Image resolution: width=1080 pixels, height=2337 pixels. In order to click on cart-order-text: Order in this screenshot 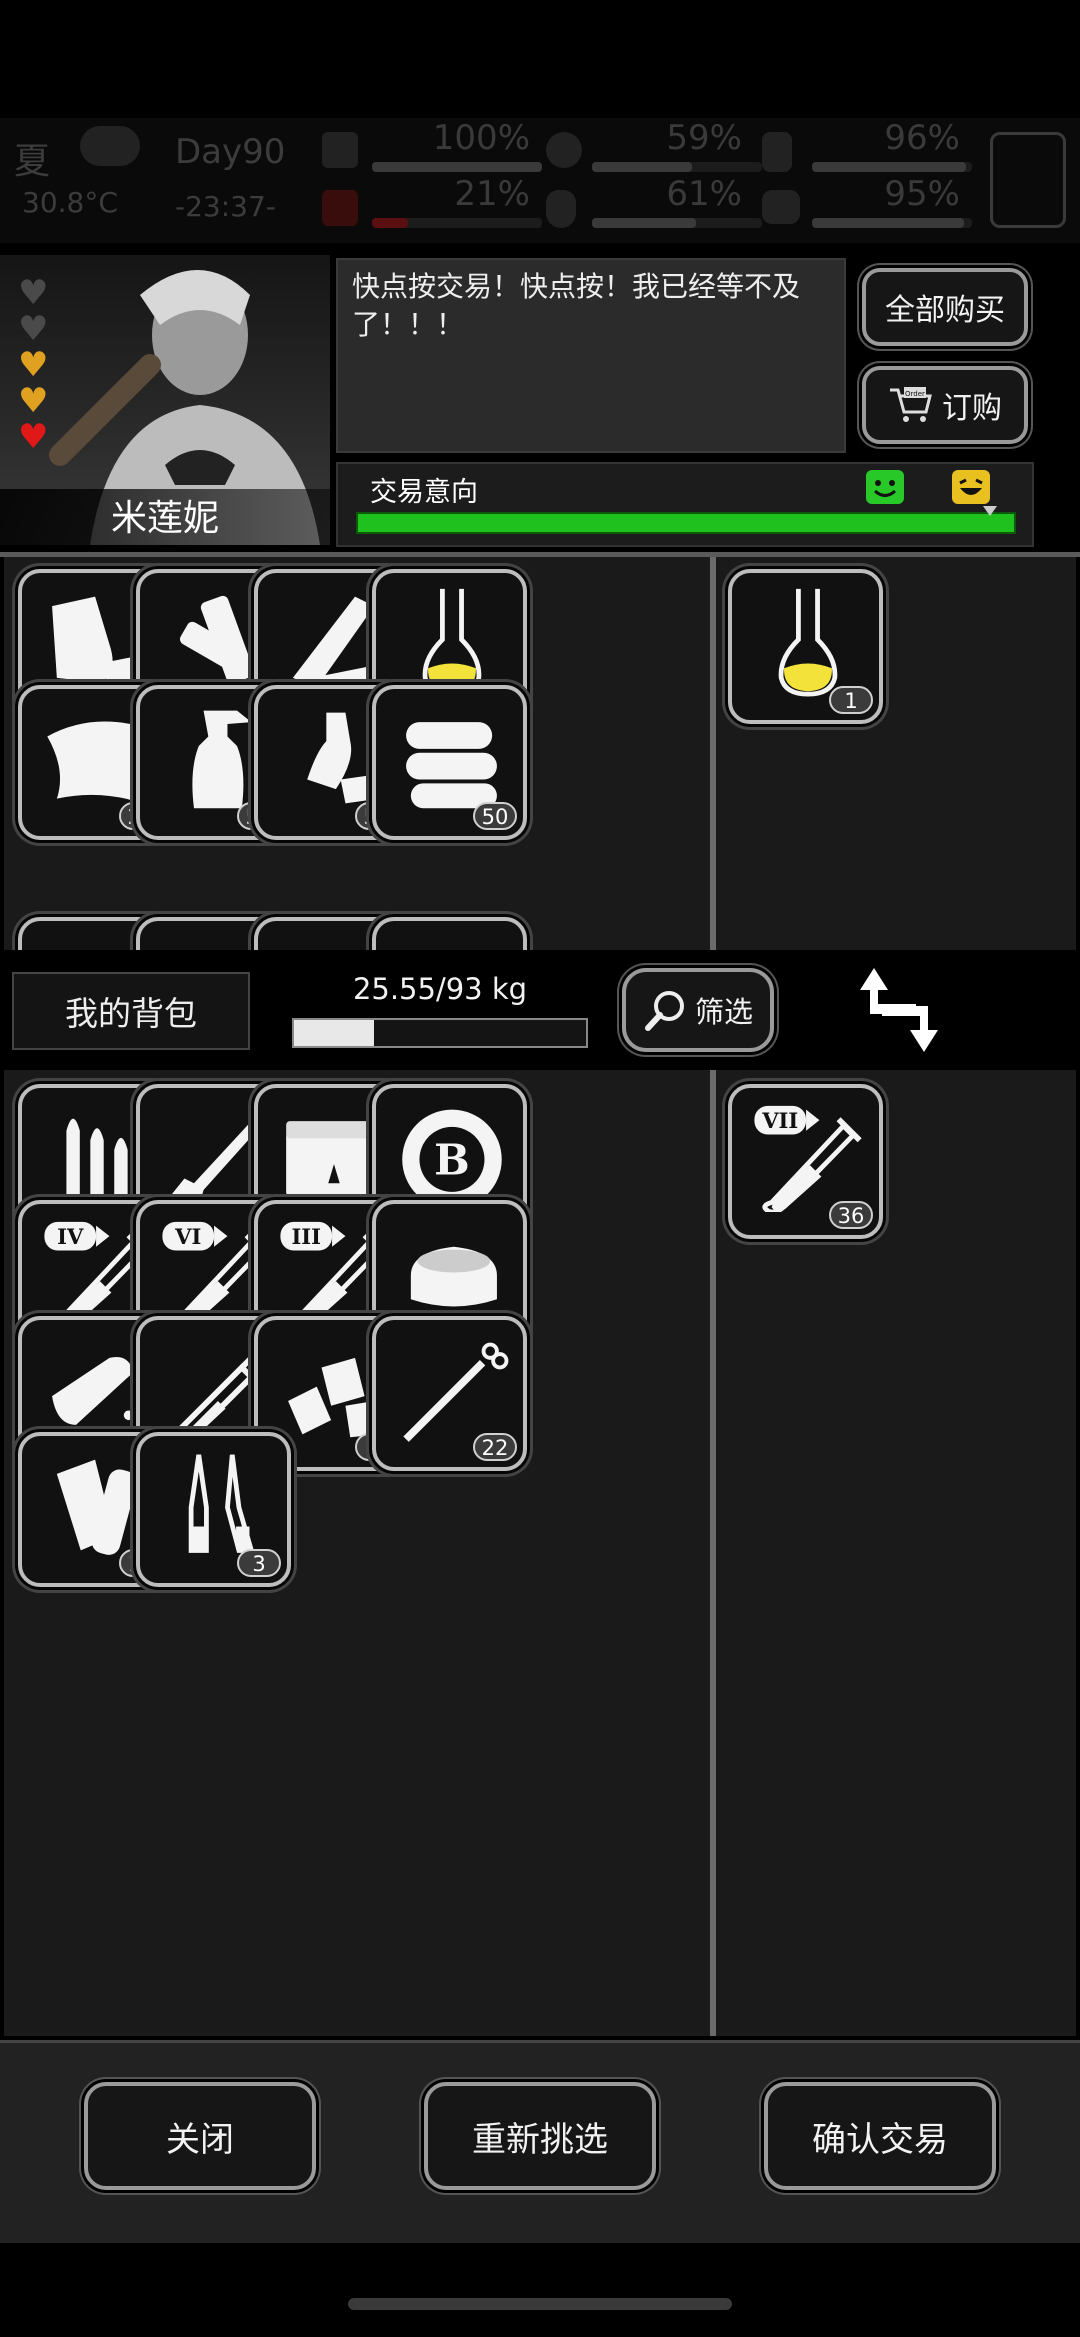, I will do `click(915, 394)`.